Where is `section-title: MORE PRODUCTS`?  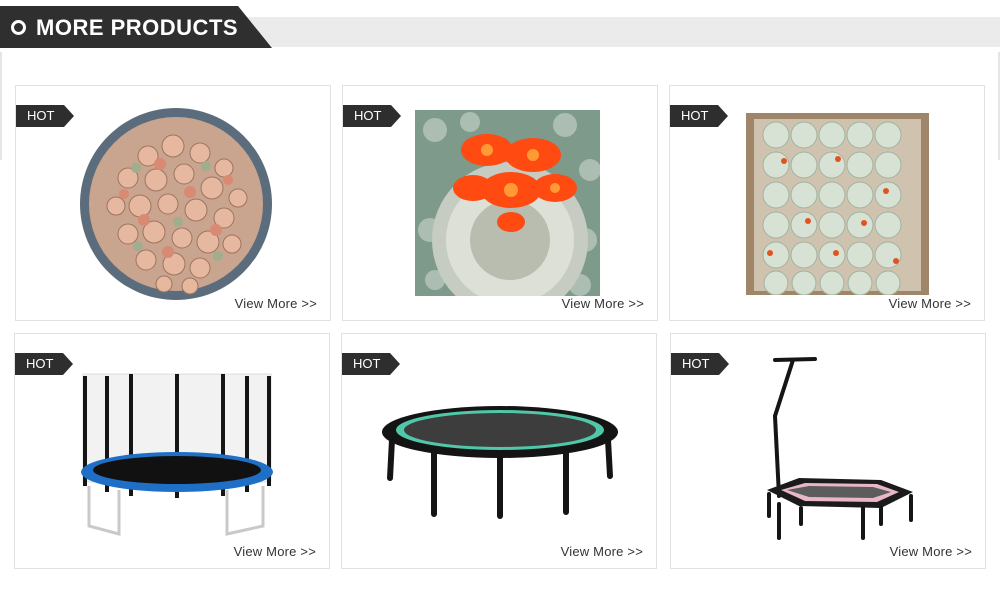
section-title: MORE PRODUCTS is located at coordinates (137, 27).